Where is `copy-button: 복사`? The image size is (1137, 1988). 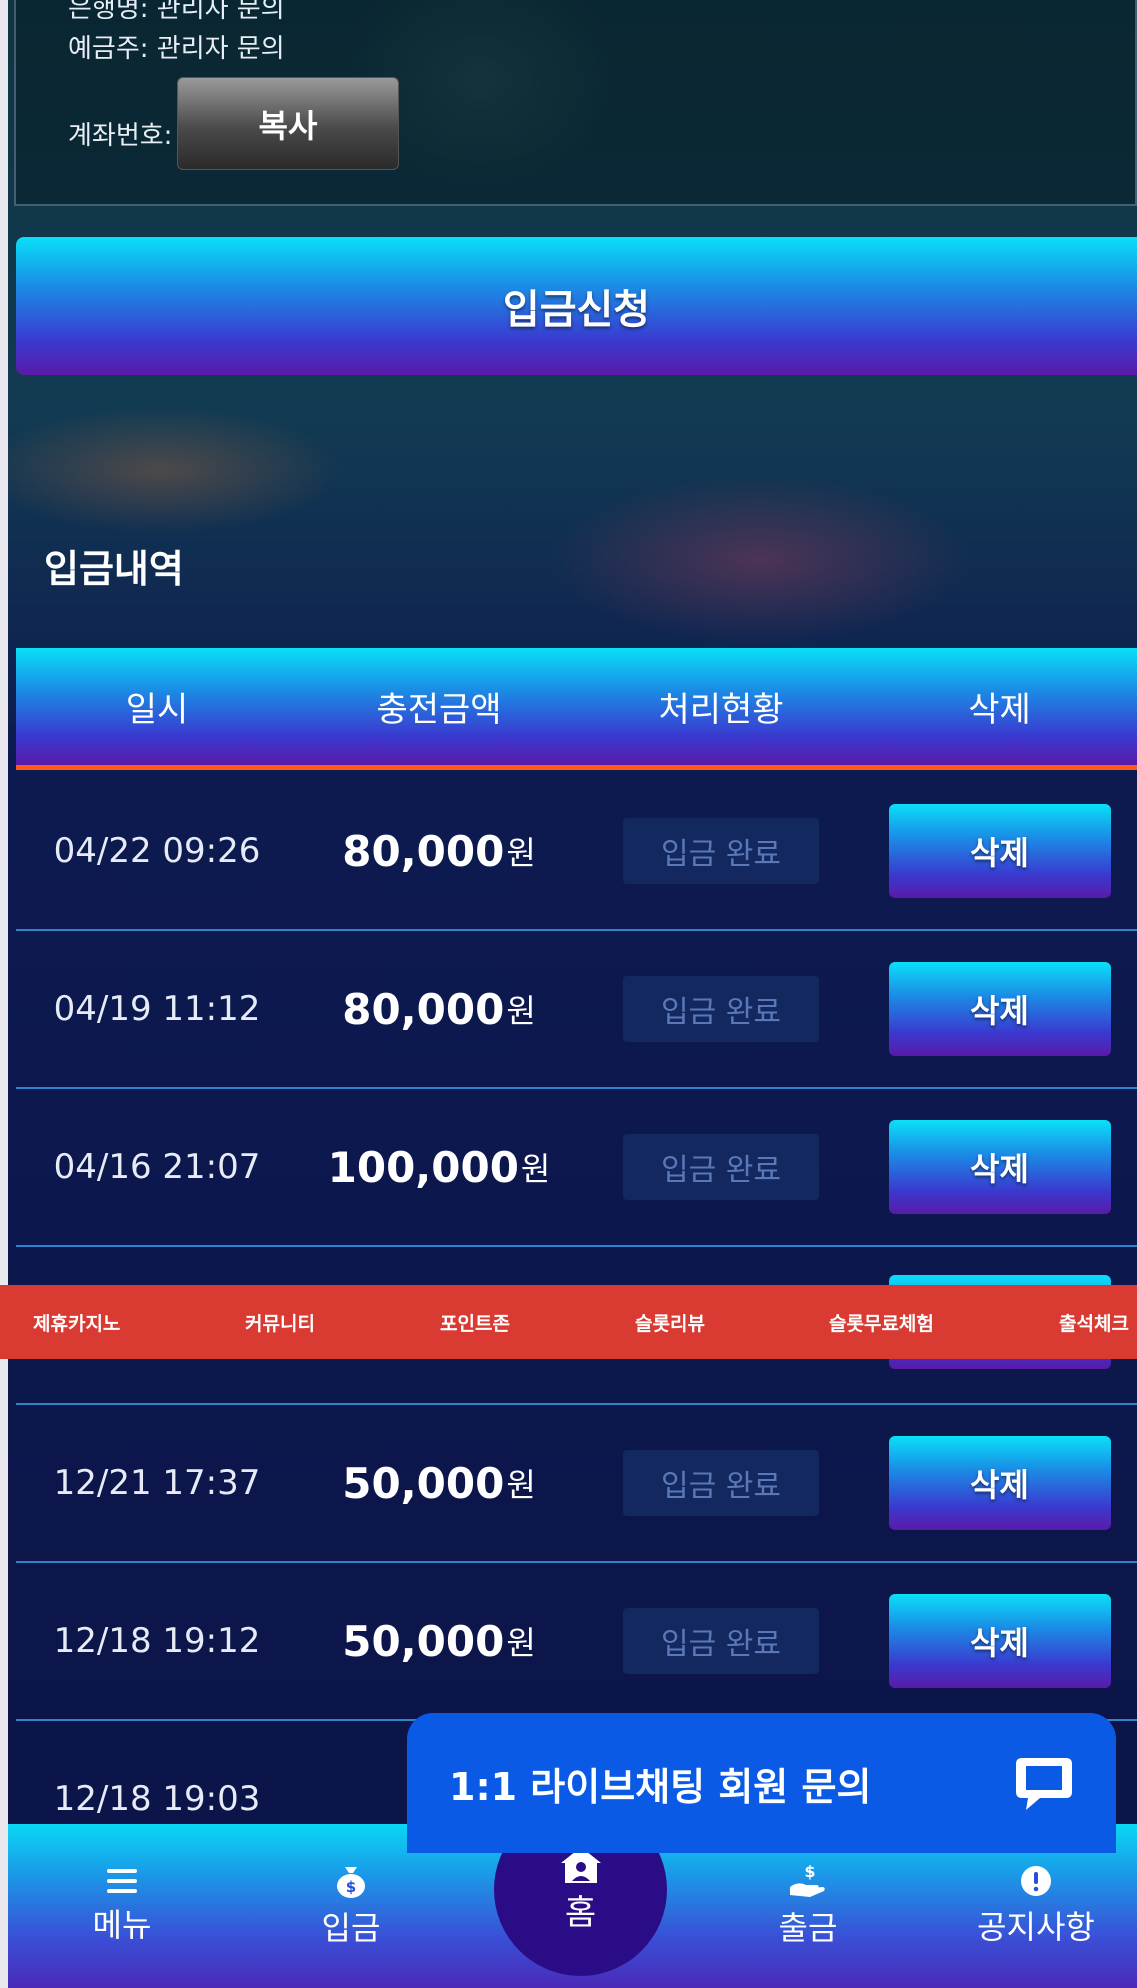
copy-button: 복사 is located at coordinates (288, 123).